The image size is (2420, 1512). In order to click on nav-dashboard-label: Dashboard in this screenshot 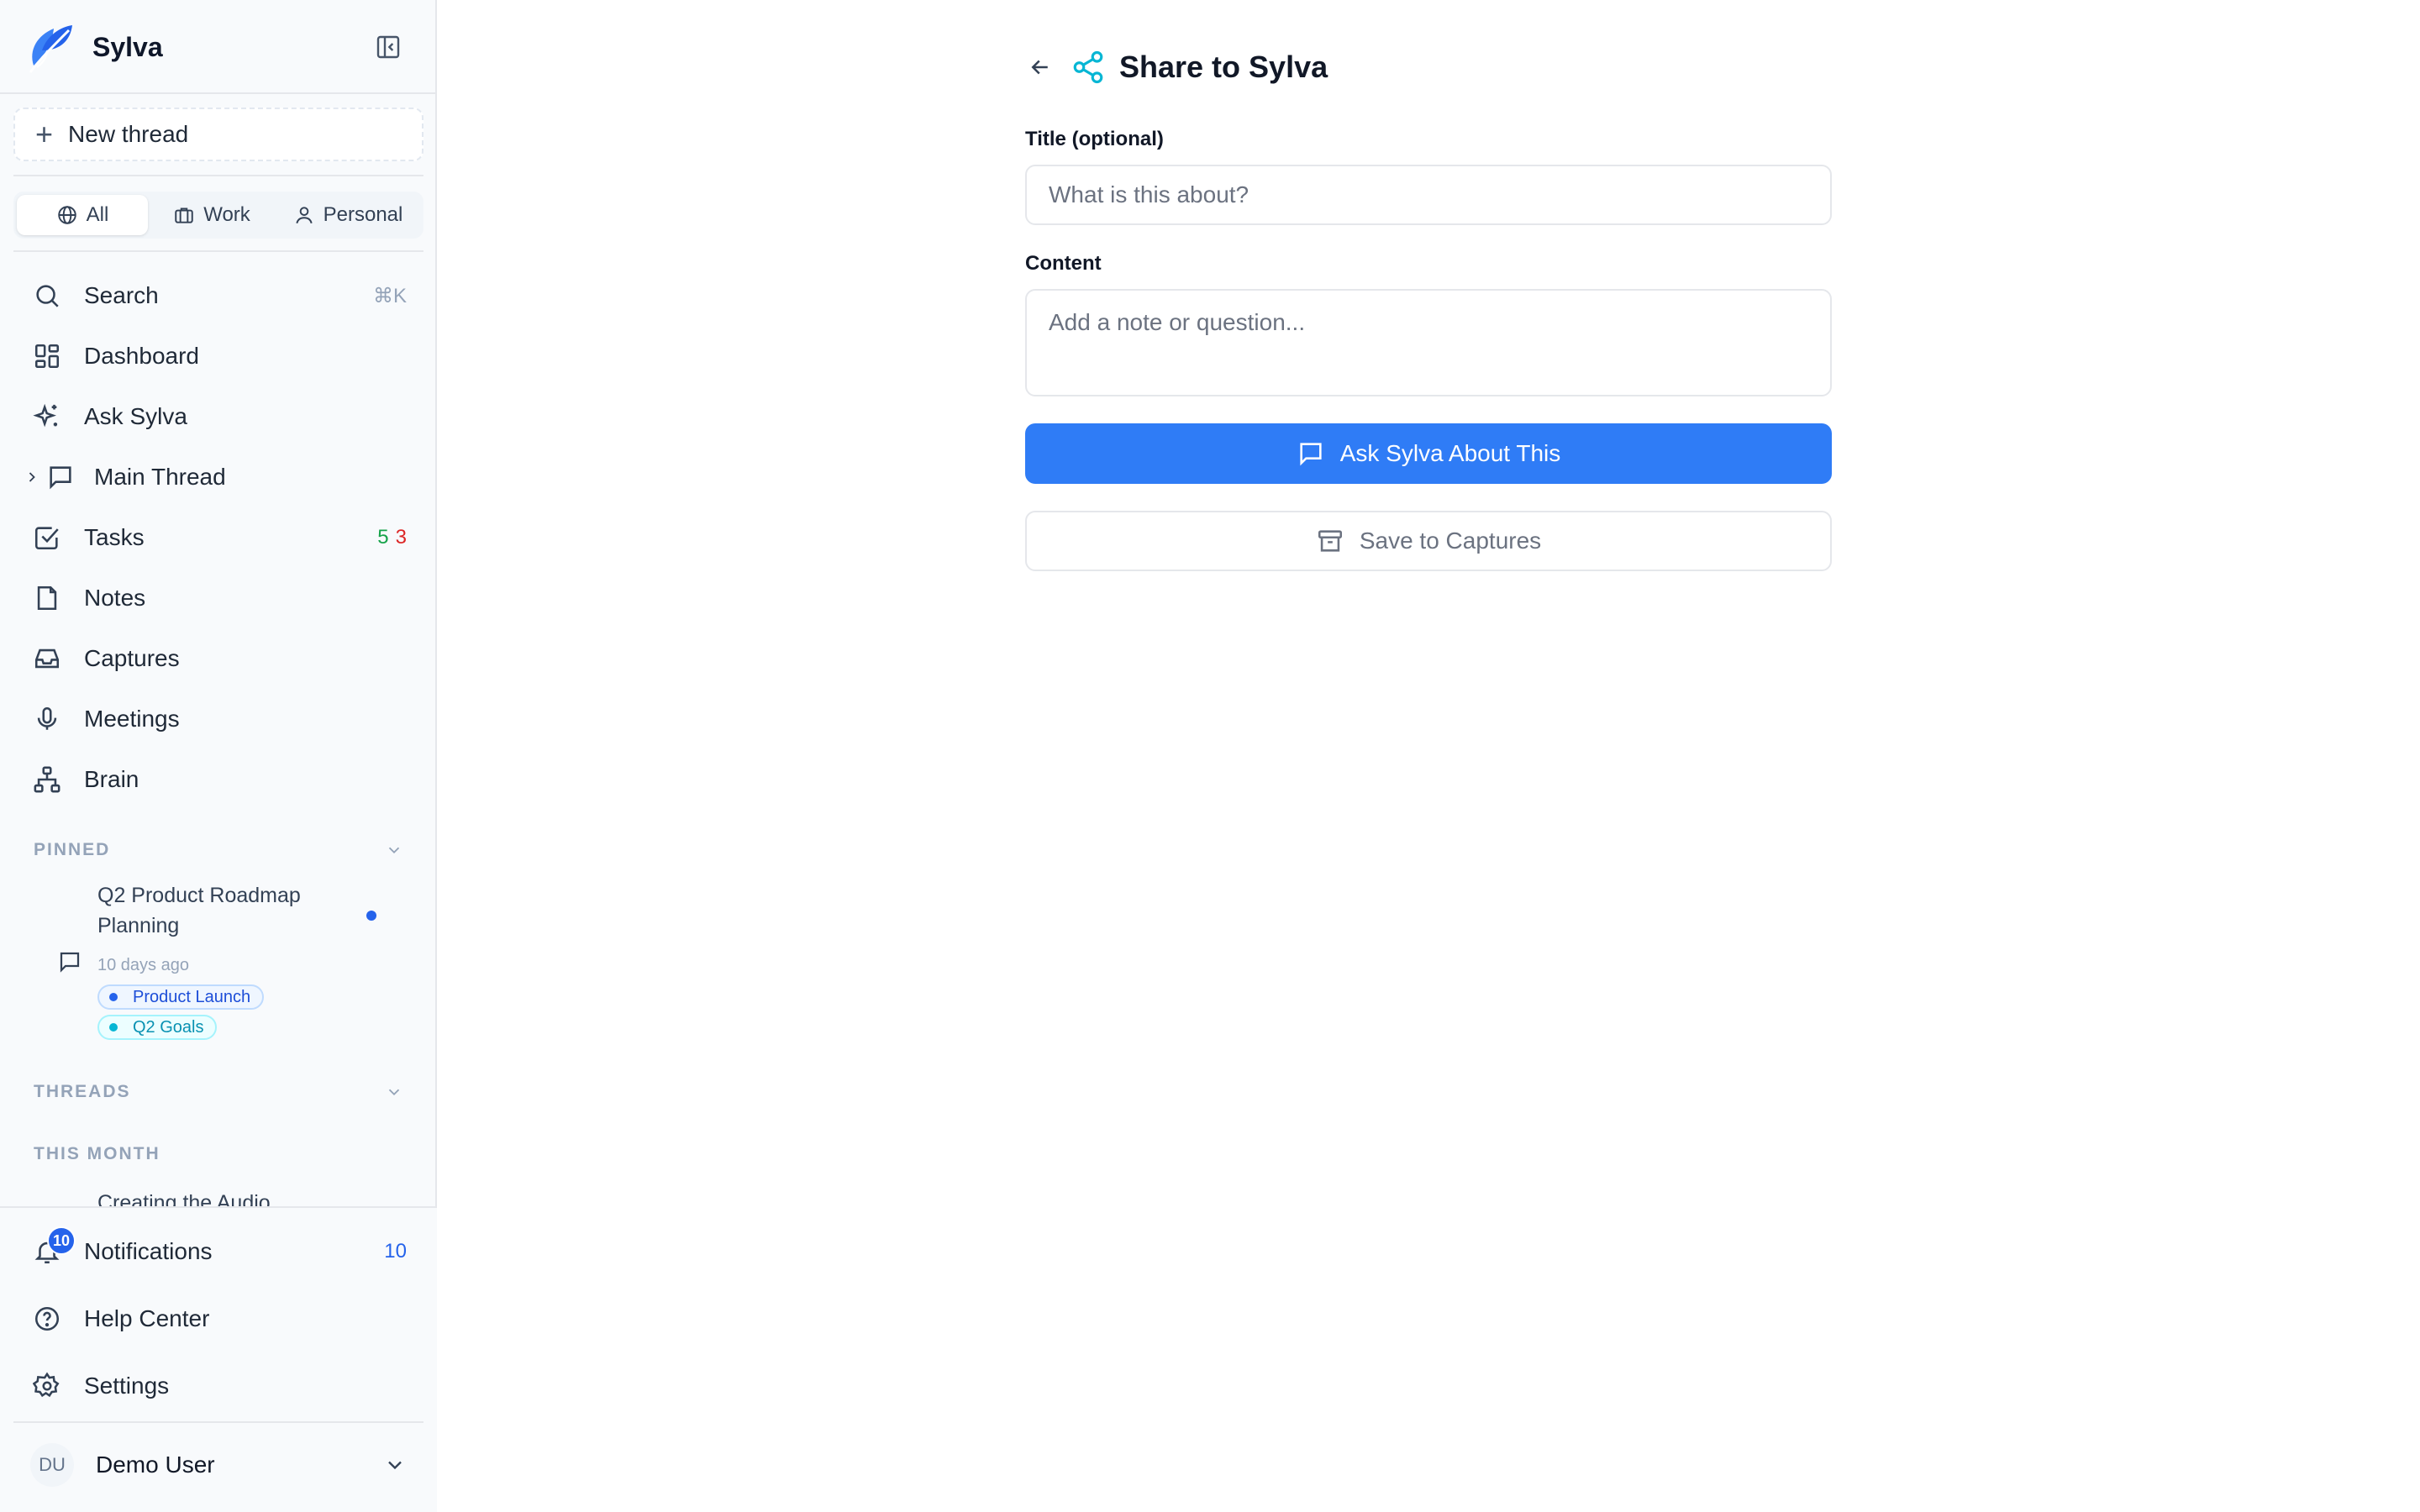, I will do `click(142, 356)`.